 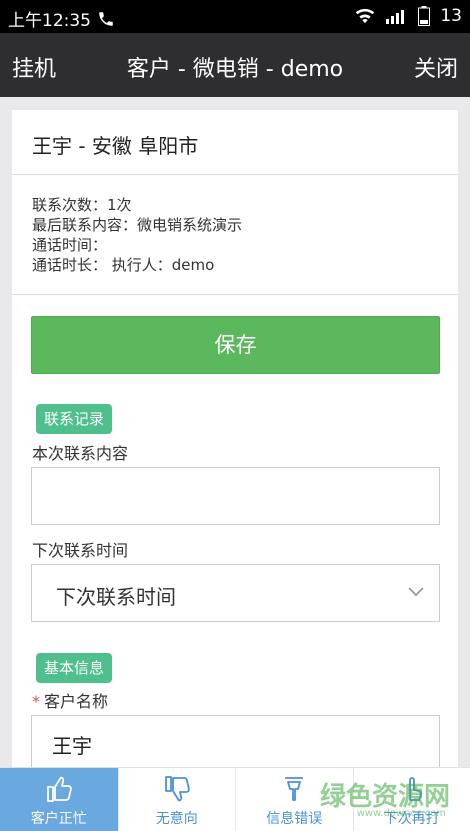 I want to click on save-button: 保存, so click(x=235, y=345).